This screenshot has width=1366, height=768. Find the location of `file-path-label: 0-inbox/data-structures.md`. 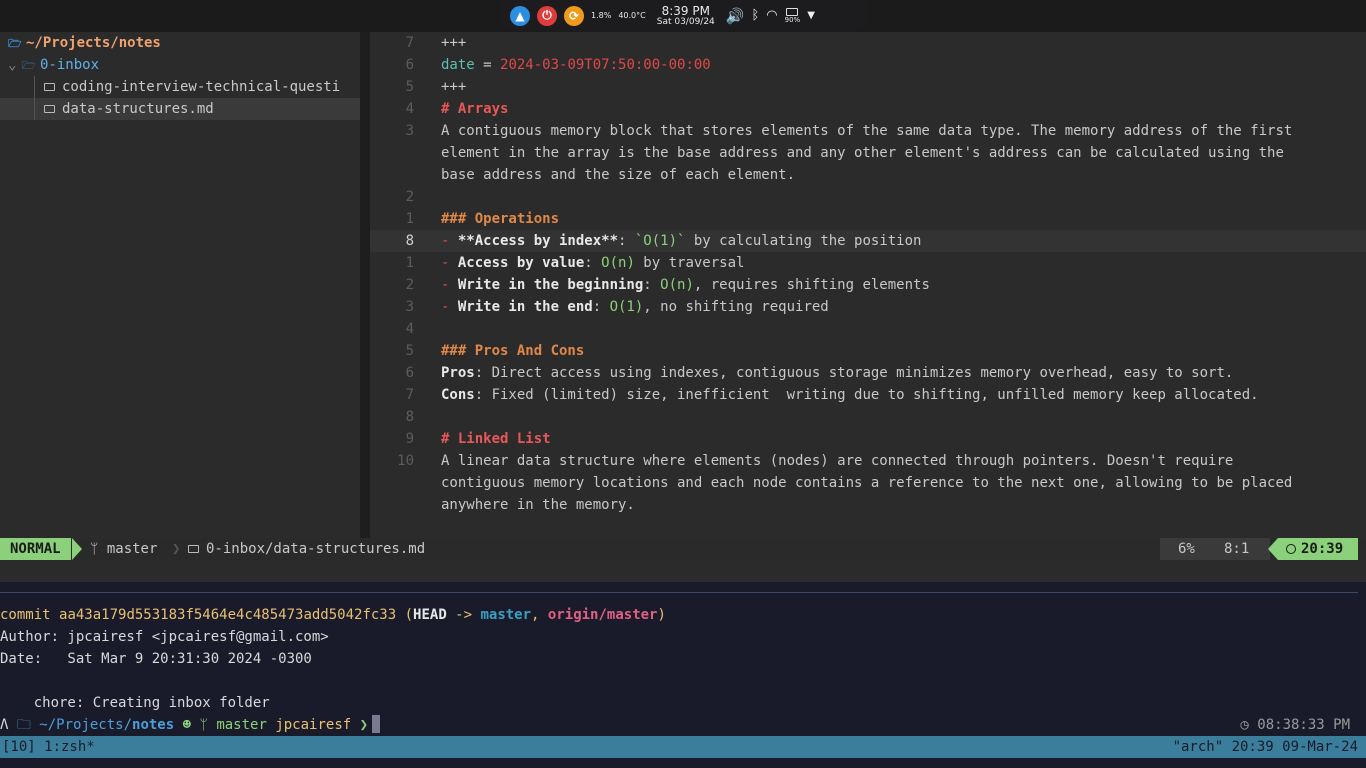

file-path-label: 0-inbox/data-structures.md is located at coordinates (316, 549).